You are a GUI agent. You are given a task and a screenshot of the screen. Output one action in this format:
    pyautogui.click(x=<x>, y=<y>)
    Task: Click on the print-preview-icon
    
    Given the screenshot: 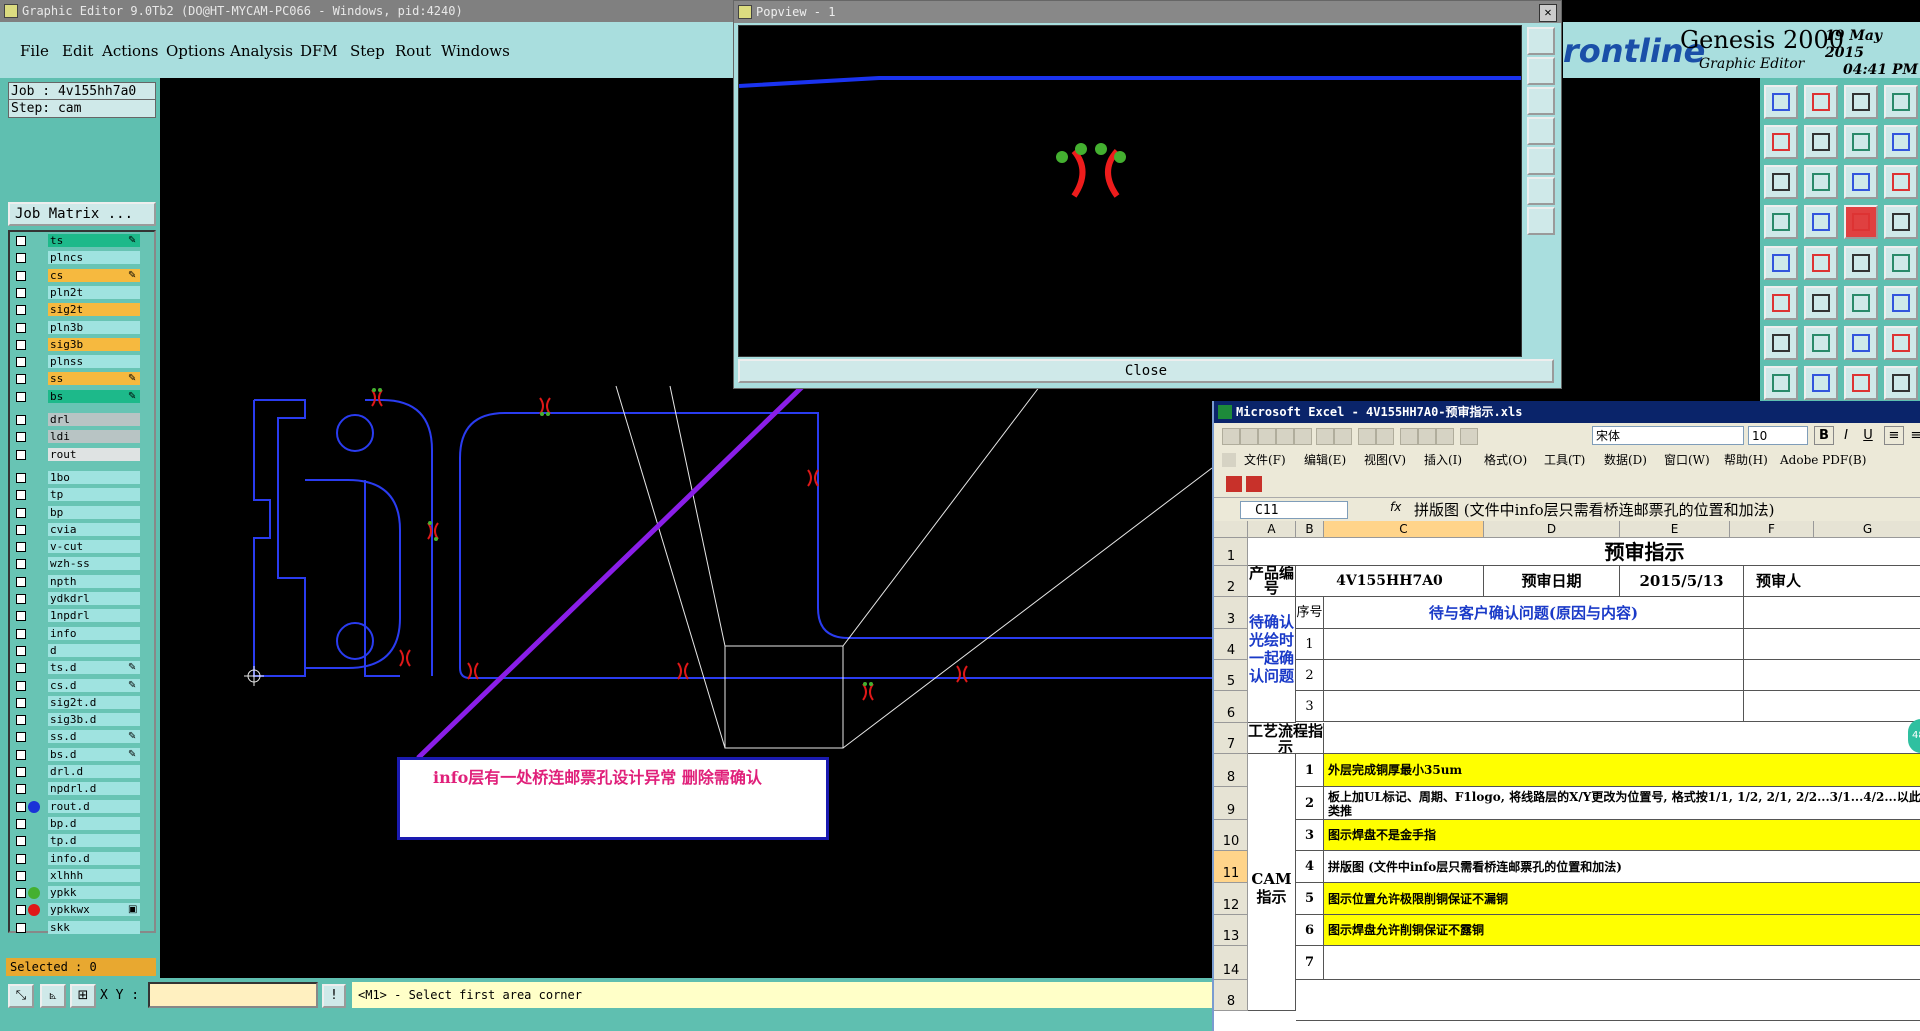 What is the action you would take?
    pyautogui.click(x=1343, y=436)
    